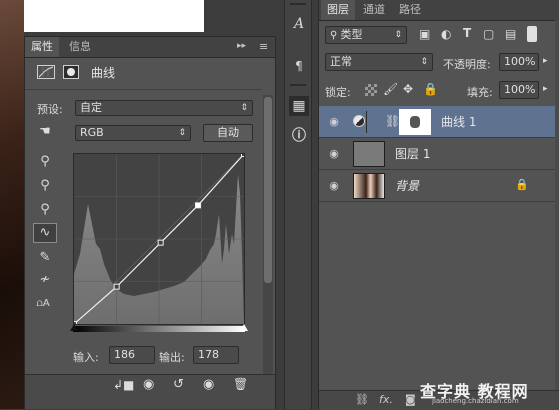 The width and height of the screenshot is (559, 410). Describe the element at coordinates (263, 46) in the screenshot. I see `panel-menu-icon: ≡` at that location.